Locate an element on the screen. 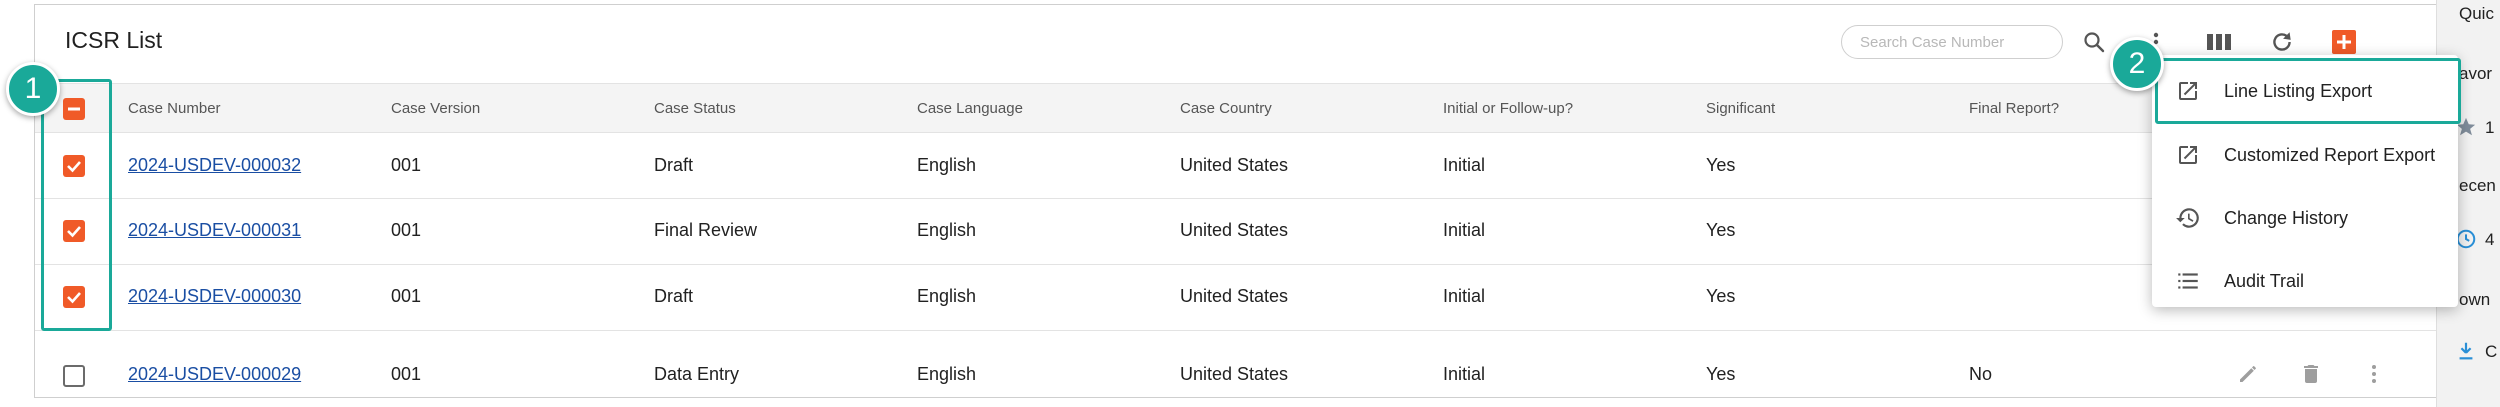 The image size is (2500, 407). more-vert-icon is located at coordinates (2374, 374).